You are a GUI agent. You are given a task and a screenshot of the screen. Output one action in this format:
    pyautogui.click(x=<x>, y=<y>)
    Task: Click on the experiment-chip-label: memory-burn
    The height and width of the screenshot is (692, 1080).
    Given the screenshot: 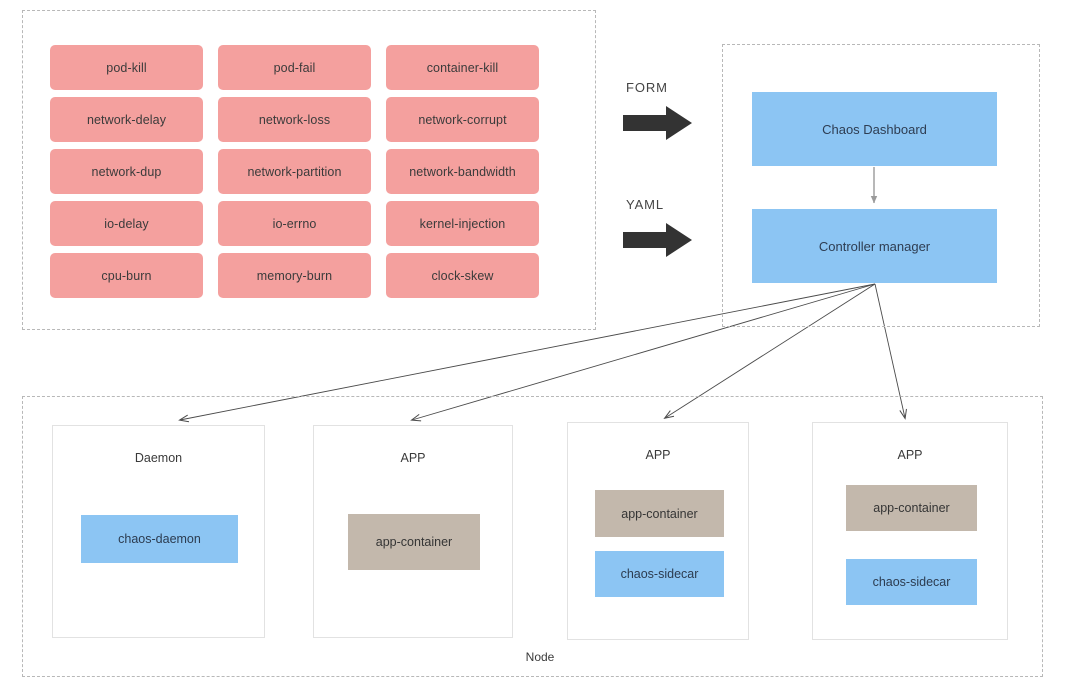 What is the action you would take?
    pyautogui.click(x=294, y=275)
    